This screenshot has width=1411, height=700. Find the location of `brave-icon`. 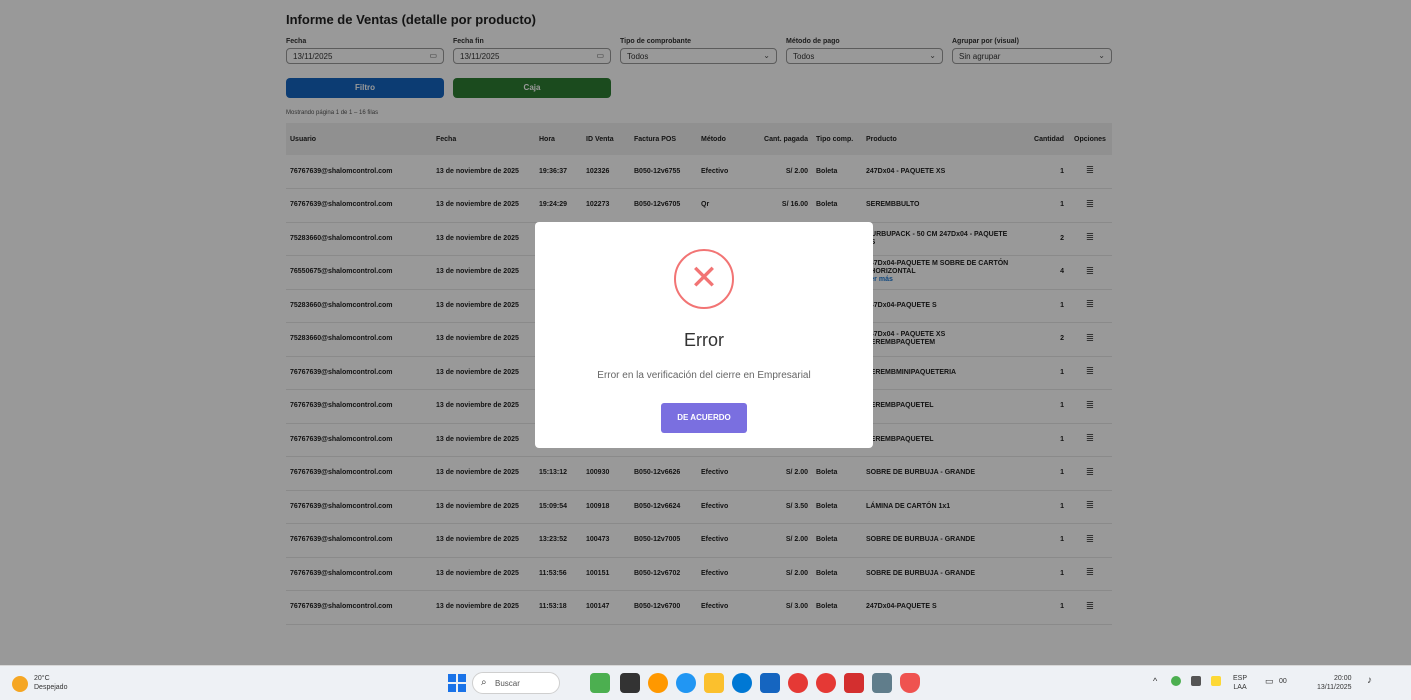

brave-icon is located at coordinates (910, 683).